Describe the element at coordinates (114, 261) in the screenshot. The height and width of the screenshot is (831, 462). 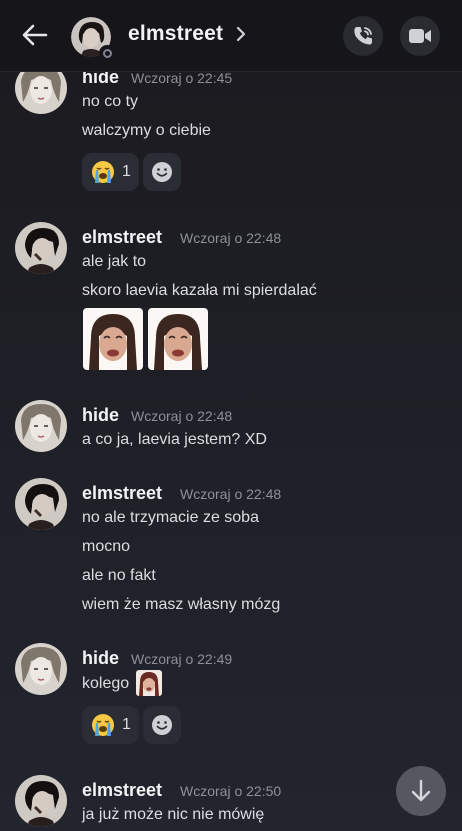
I see `message-text: ale jak to` at that location.